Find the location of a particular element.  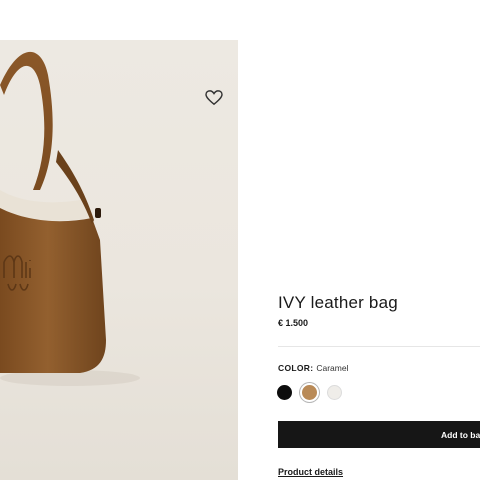

product-details-link: Product details is located at coordinates (310, 472).